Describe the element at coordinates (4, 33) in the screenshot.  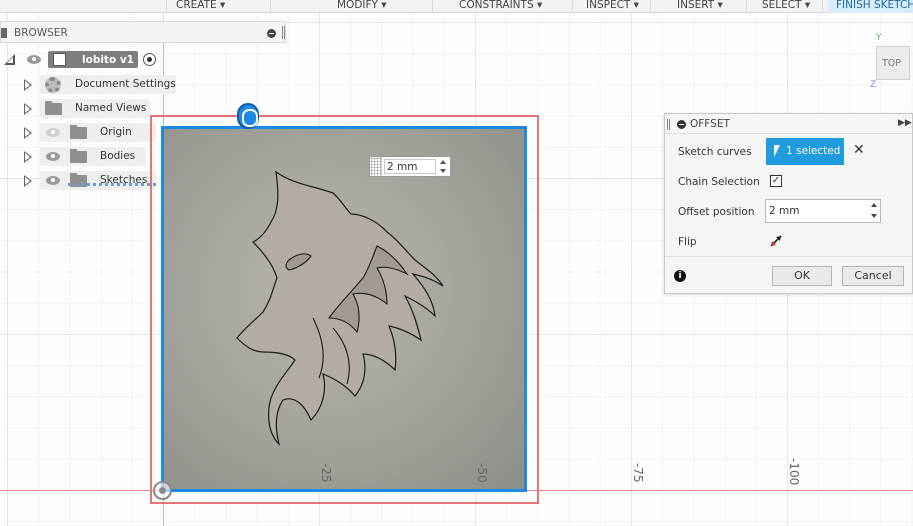
I see `collapse-panel-icon` at that location.